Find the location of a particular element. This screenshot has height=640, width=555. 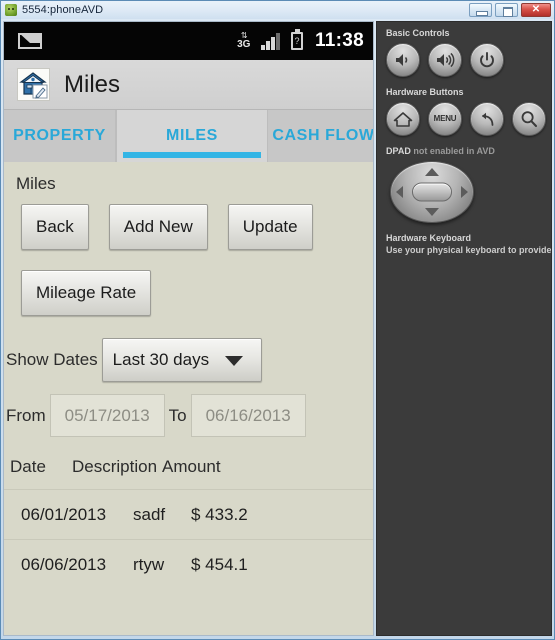

dpad-heading-strong: DPAD is located at coordinates (398, 151).